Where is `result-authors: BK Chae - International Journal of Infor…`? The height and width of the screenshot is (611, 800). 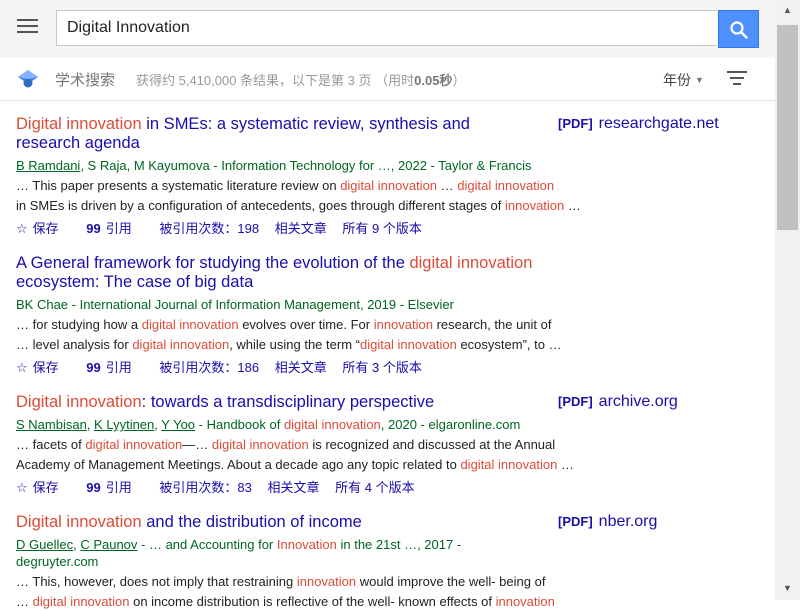
result-authors: BK Chae - International Journal of Infor… is located at coordinates (235, 304).